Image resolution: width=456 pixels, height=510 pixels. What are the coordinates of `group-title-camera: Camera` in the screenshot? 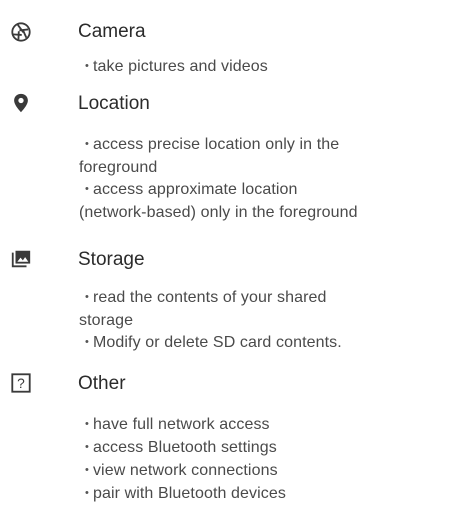 It's located at (112, 31).